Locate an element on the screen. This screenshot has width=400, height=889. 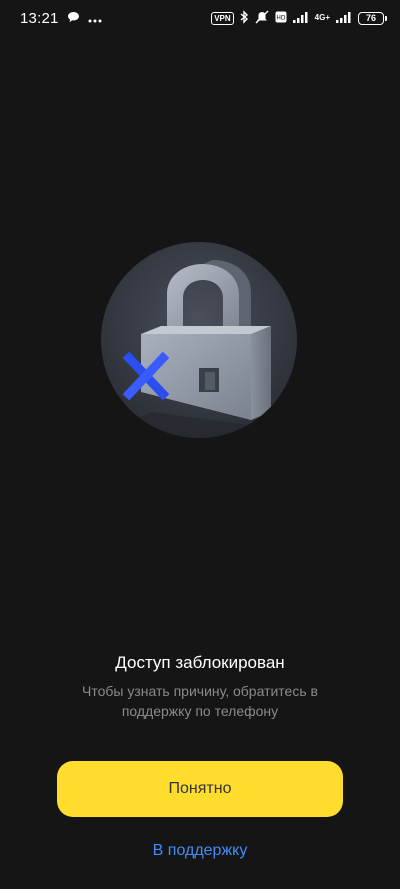
signal-icon is located at coordinates (300, 18).